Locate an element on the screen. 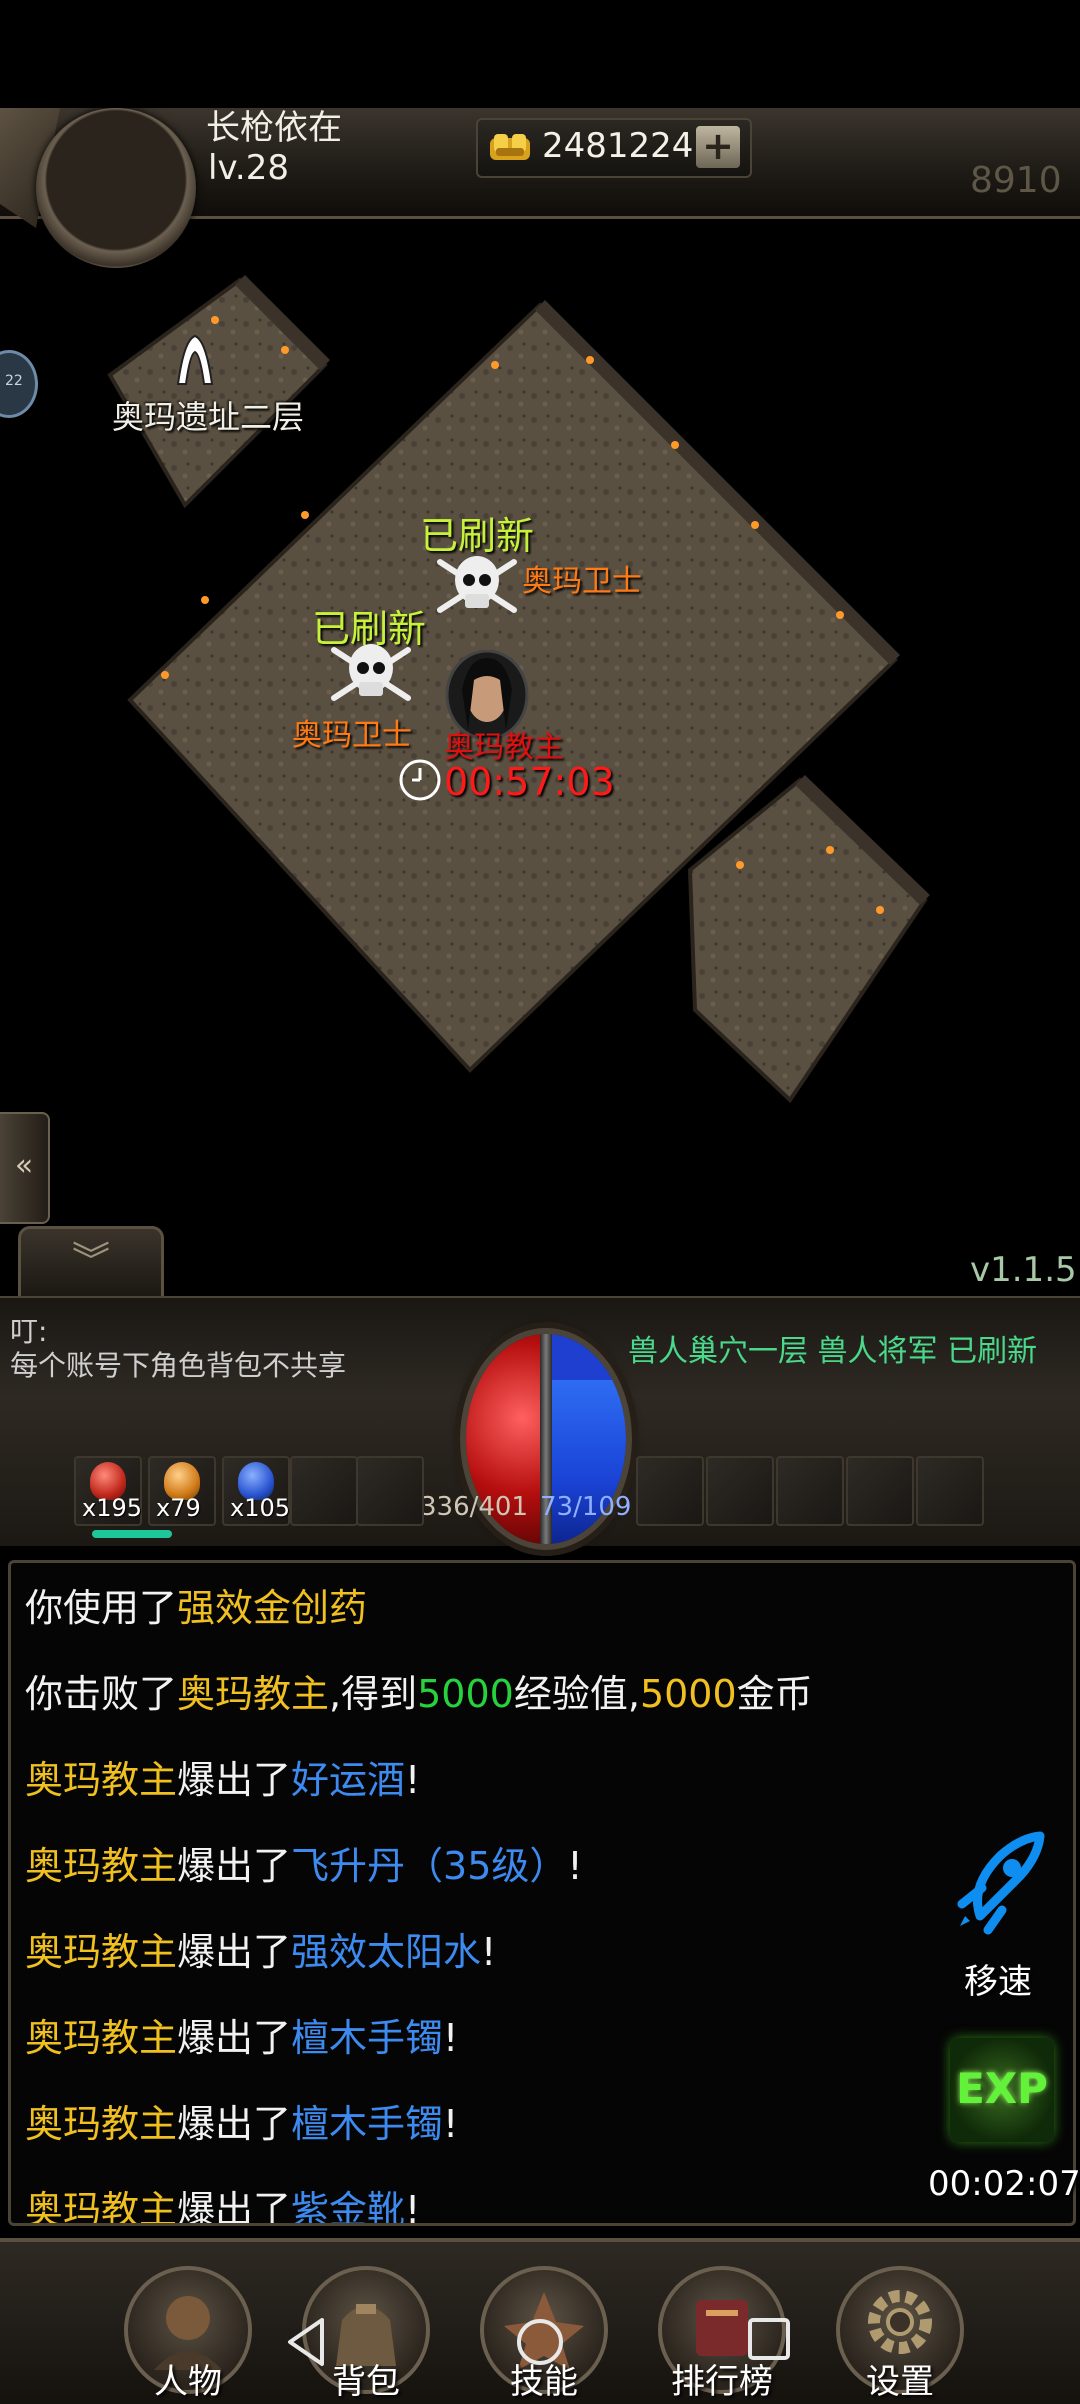 The image size is (1080, 2404). speed-button-label: 移速 is located at coordinates (998, 1978).